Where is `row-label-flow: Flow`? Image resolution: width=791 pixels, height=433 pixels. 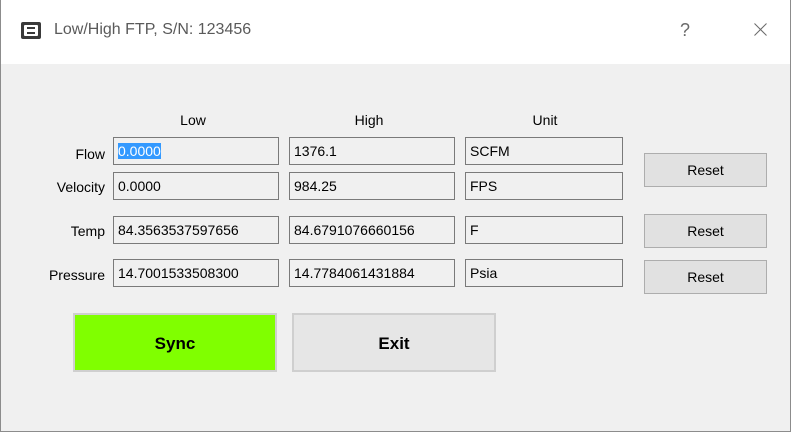 row-label-flow: Flow is located at coordinates (90, 154).